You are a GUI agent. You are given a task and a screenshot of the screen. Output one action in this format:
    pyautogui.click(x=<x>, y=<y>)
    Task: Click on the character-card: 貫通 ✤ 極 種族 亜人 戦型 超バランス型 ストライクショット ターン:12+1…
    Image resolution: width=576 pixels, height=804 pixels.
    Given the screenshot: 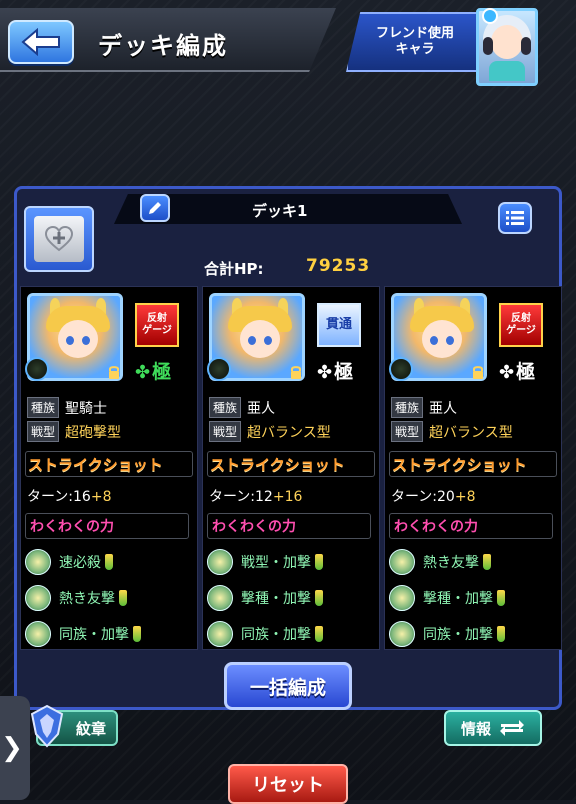 What is the action you would take?
    pyautogui.click(x=291, y=468)
    